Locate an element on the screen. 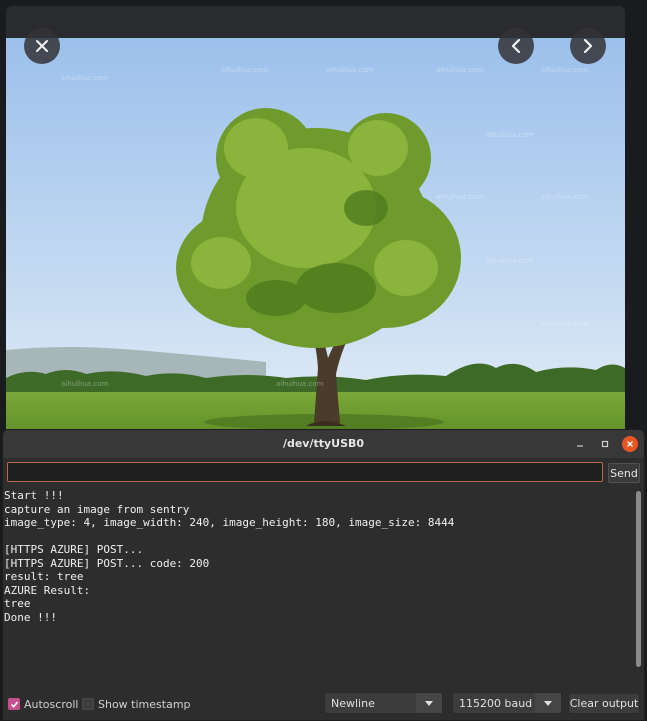 The width and height of the screenshot is (647, 721). previous-image-button is located at coordinates (516, 46).